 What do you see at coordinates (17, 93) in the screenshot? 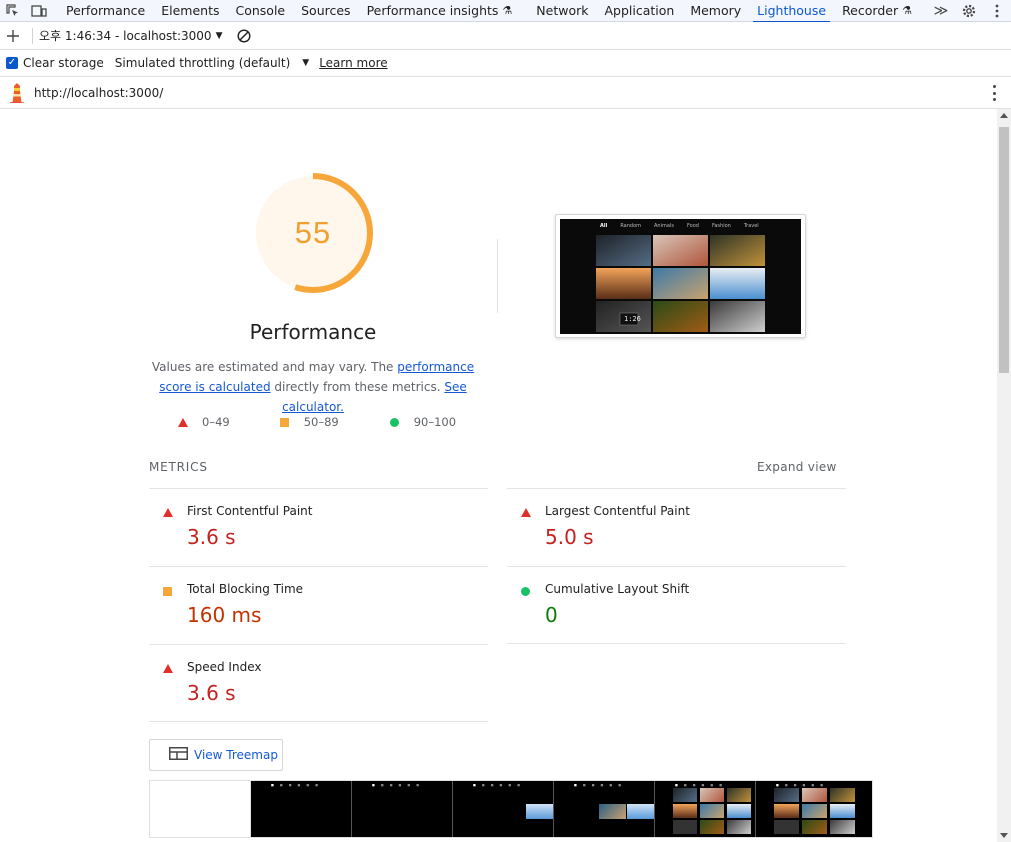
I see `lighthouse-logo-icon` at bounding box center [17, 93].